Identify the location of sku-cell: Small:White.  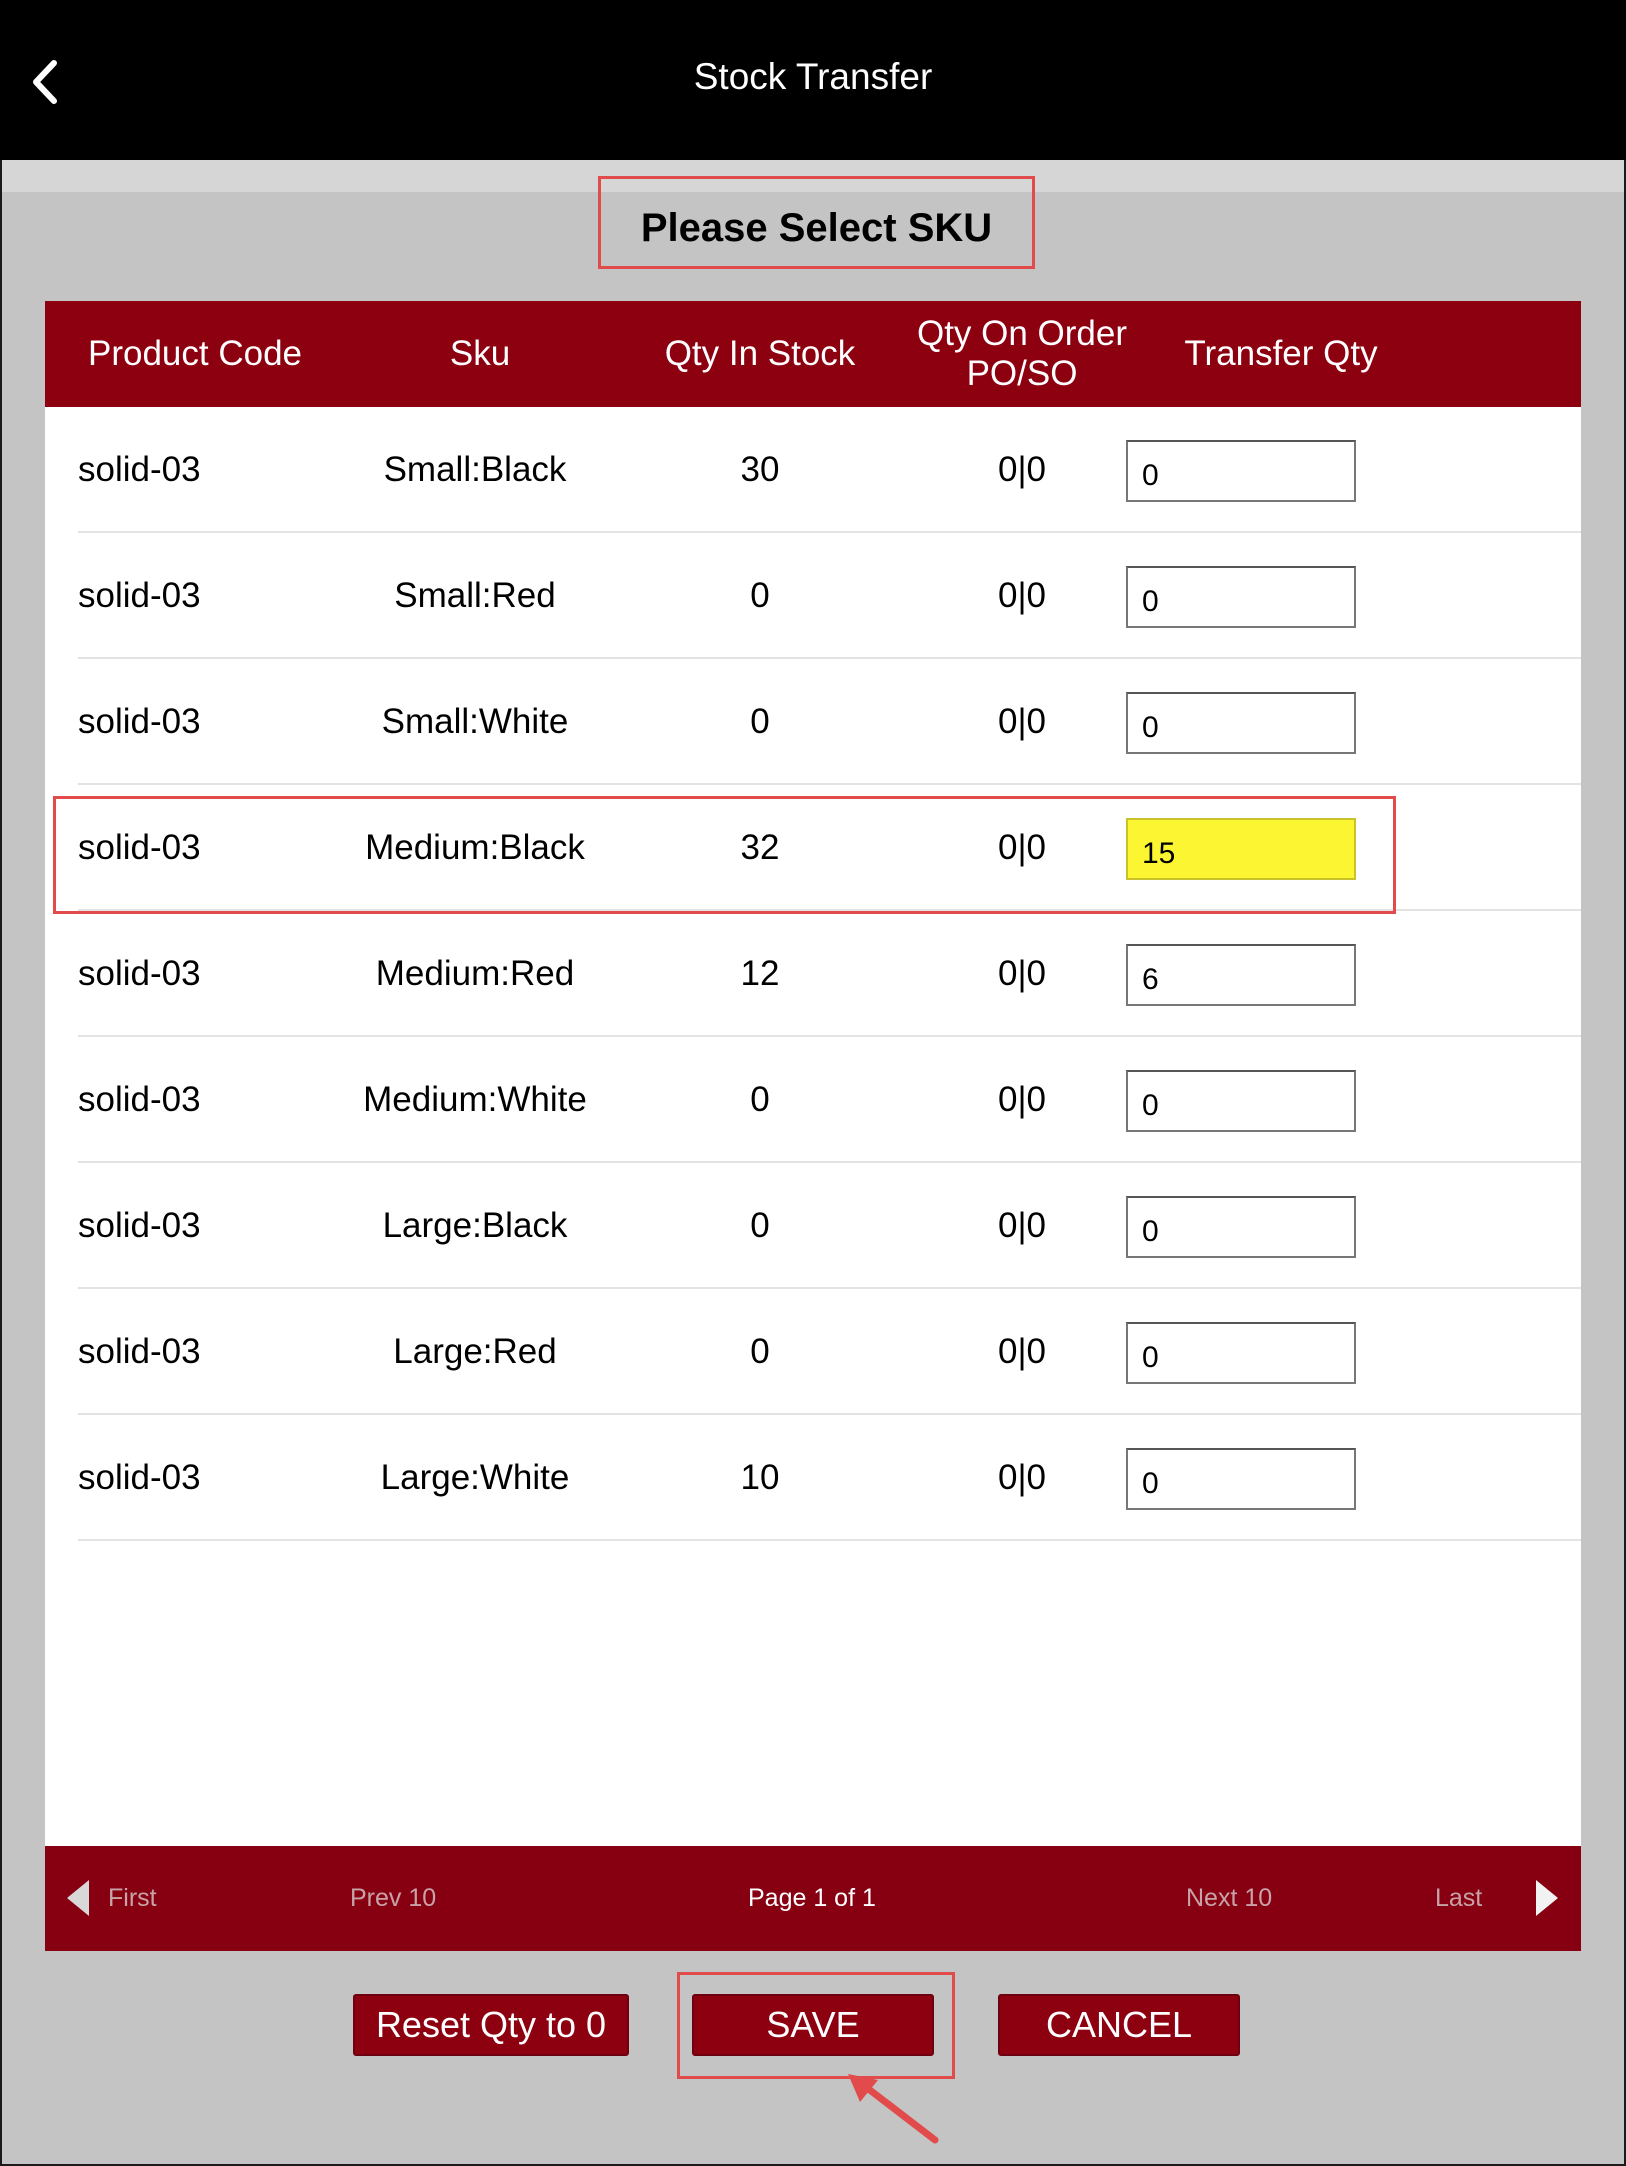
(475, 721).